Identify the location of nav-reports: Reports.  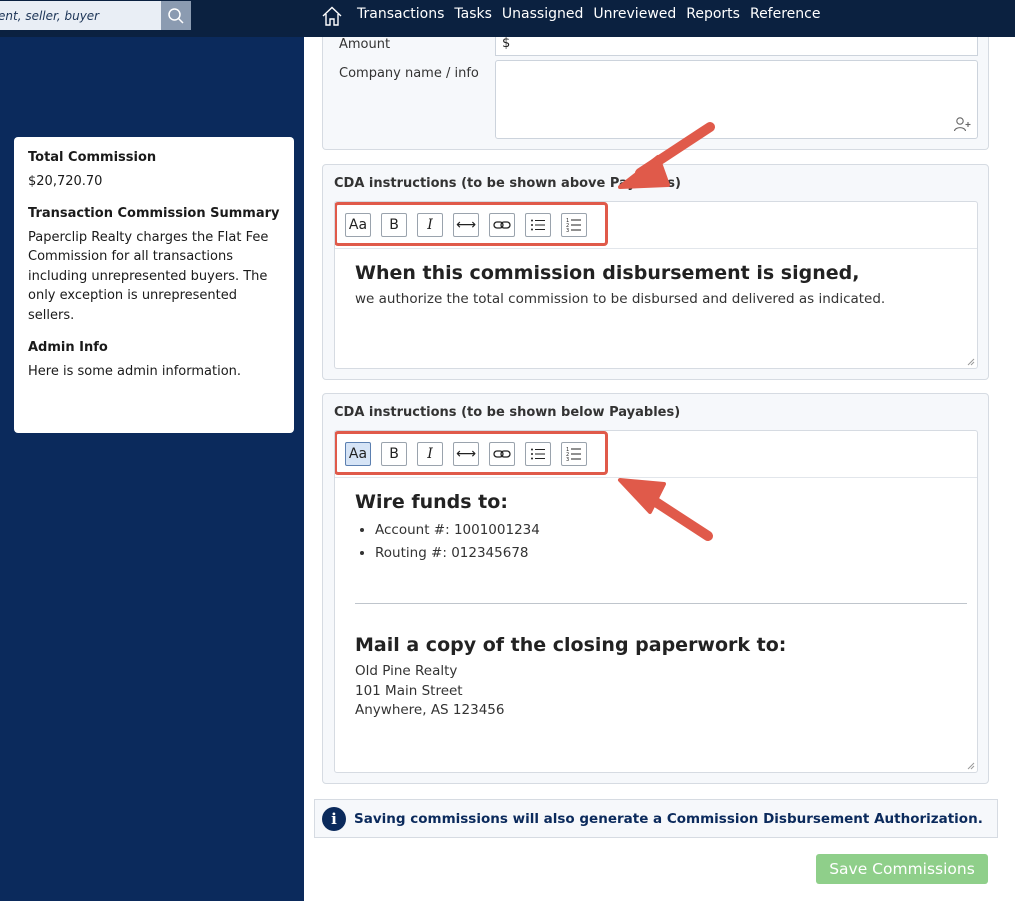
(713, 14).